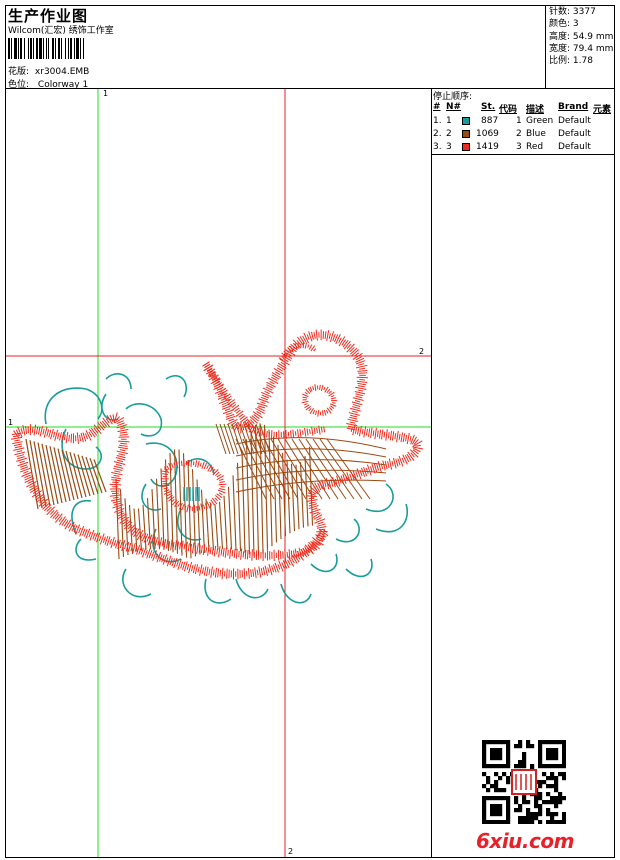 The image size is (620, 860). I want to click on qr-code, so click(524, 782).